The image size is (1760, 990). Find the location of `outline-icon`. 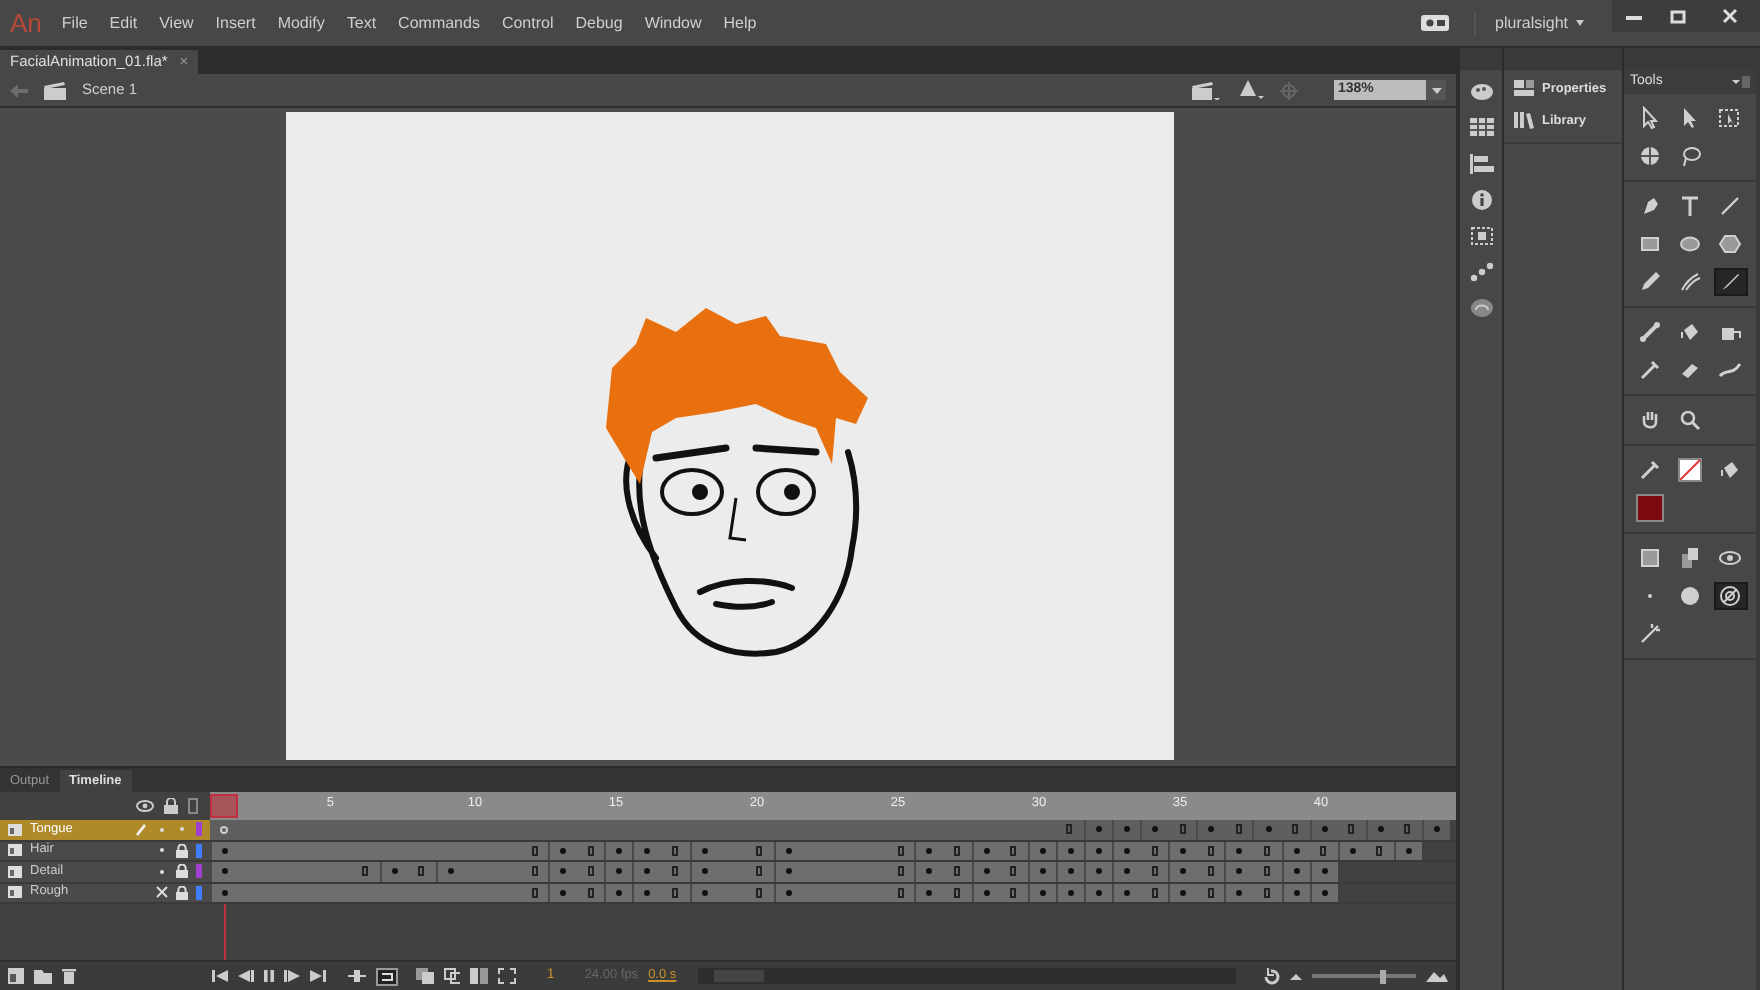

outline-icon is located at coordinates (193, 806).